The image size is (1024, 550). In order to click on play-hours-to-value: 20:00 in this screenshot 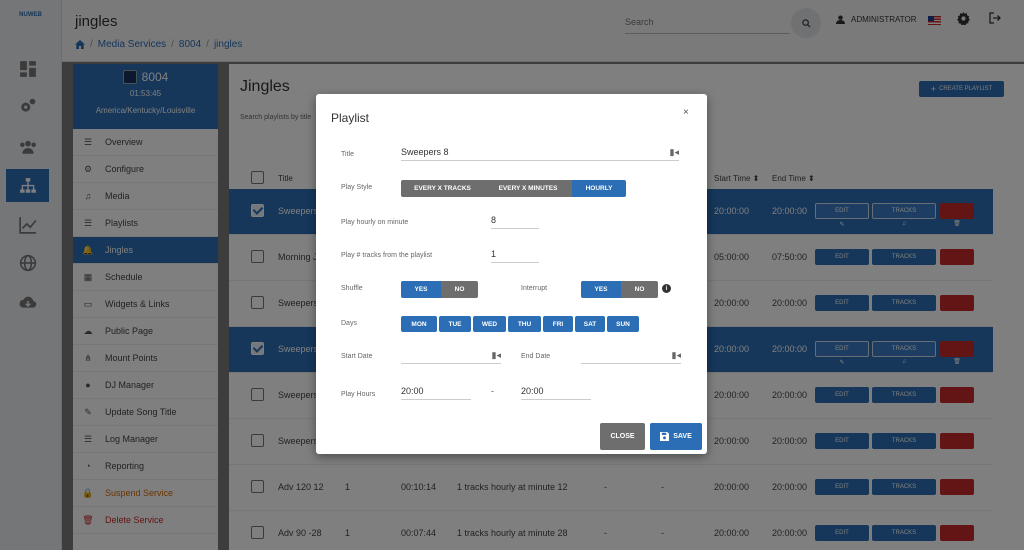, I will do `click(532, 391)`.